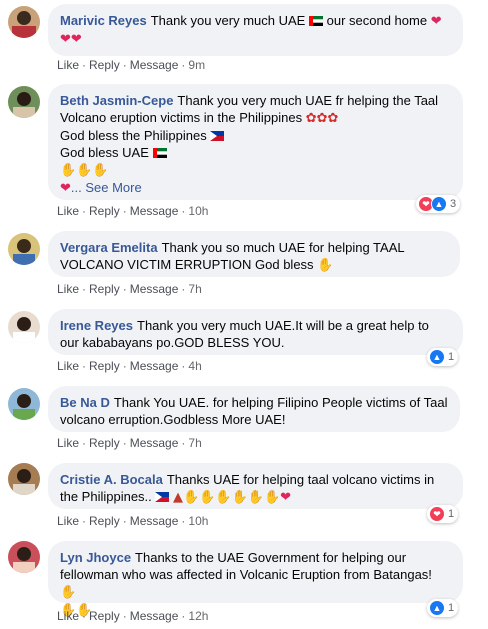 The width and height of the screenshot is (488, 629). I want to click on reaction-summary: ❤ ▲ 3, so click(438, 204).